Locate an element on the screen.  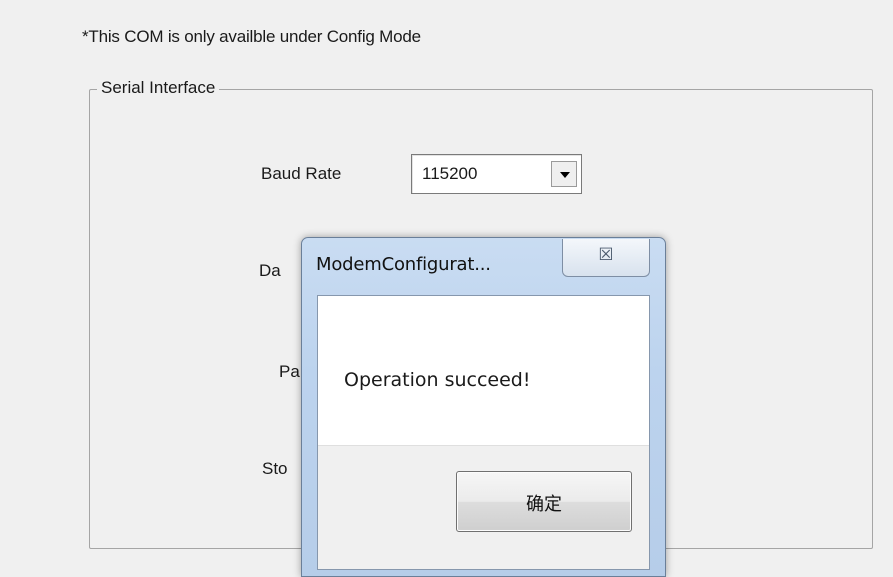
baud-rate-value: 115200 is located at coordinates (450, 173).